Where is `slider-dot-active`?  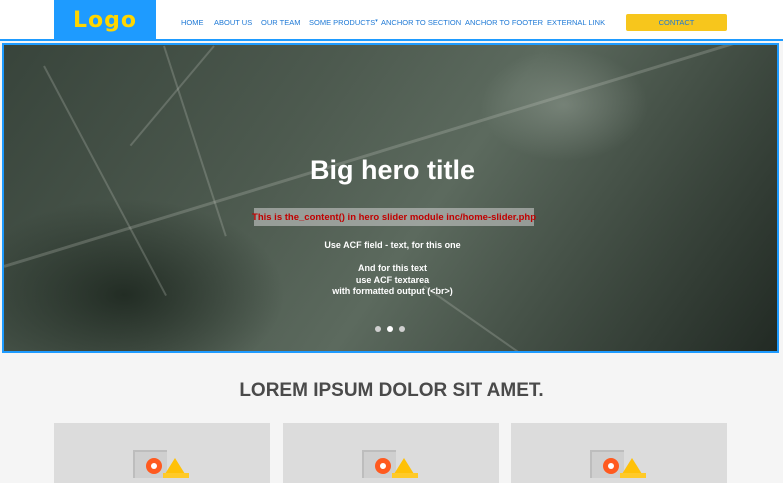
slider-dot-active is located at coordinates (390, 329).